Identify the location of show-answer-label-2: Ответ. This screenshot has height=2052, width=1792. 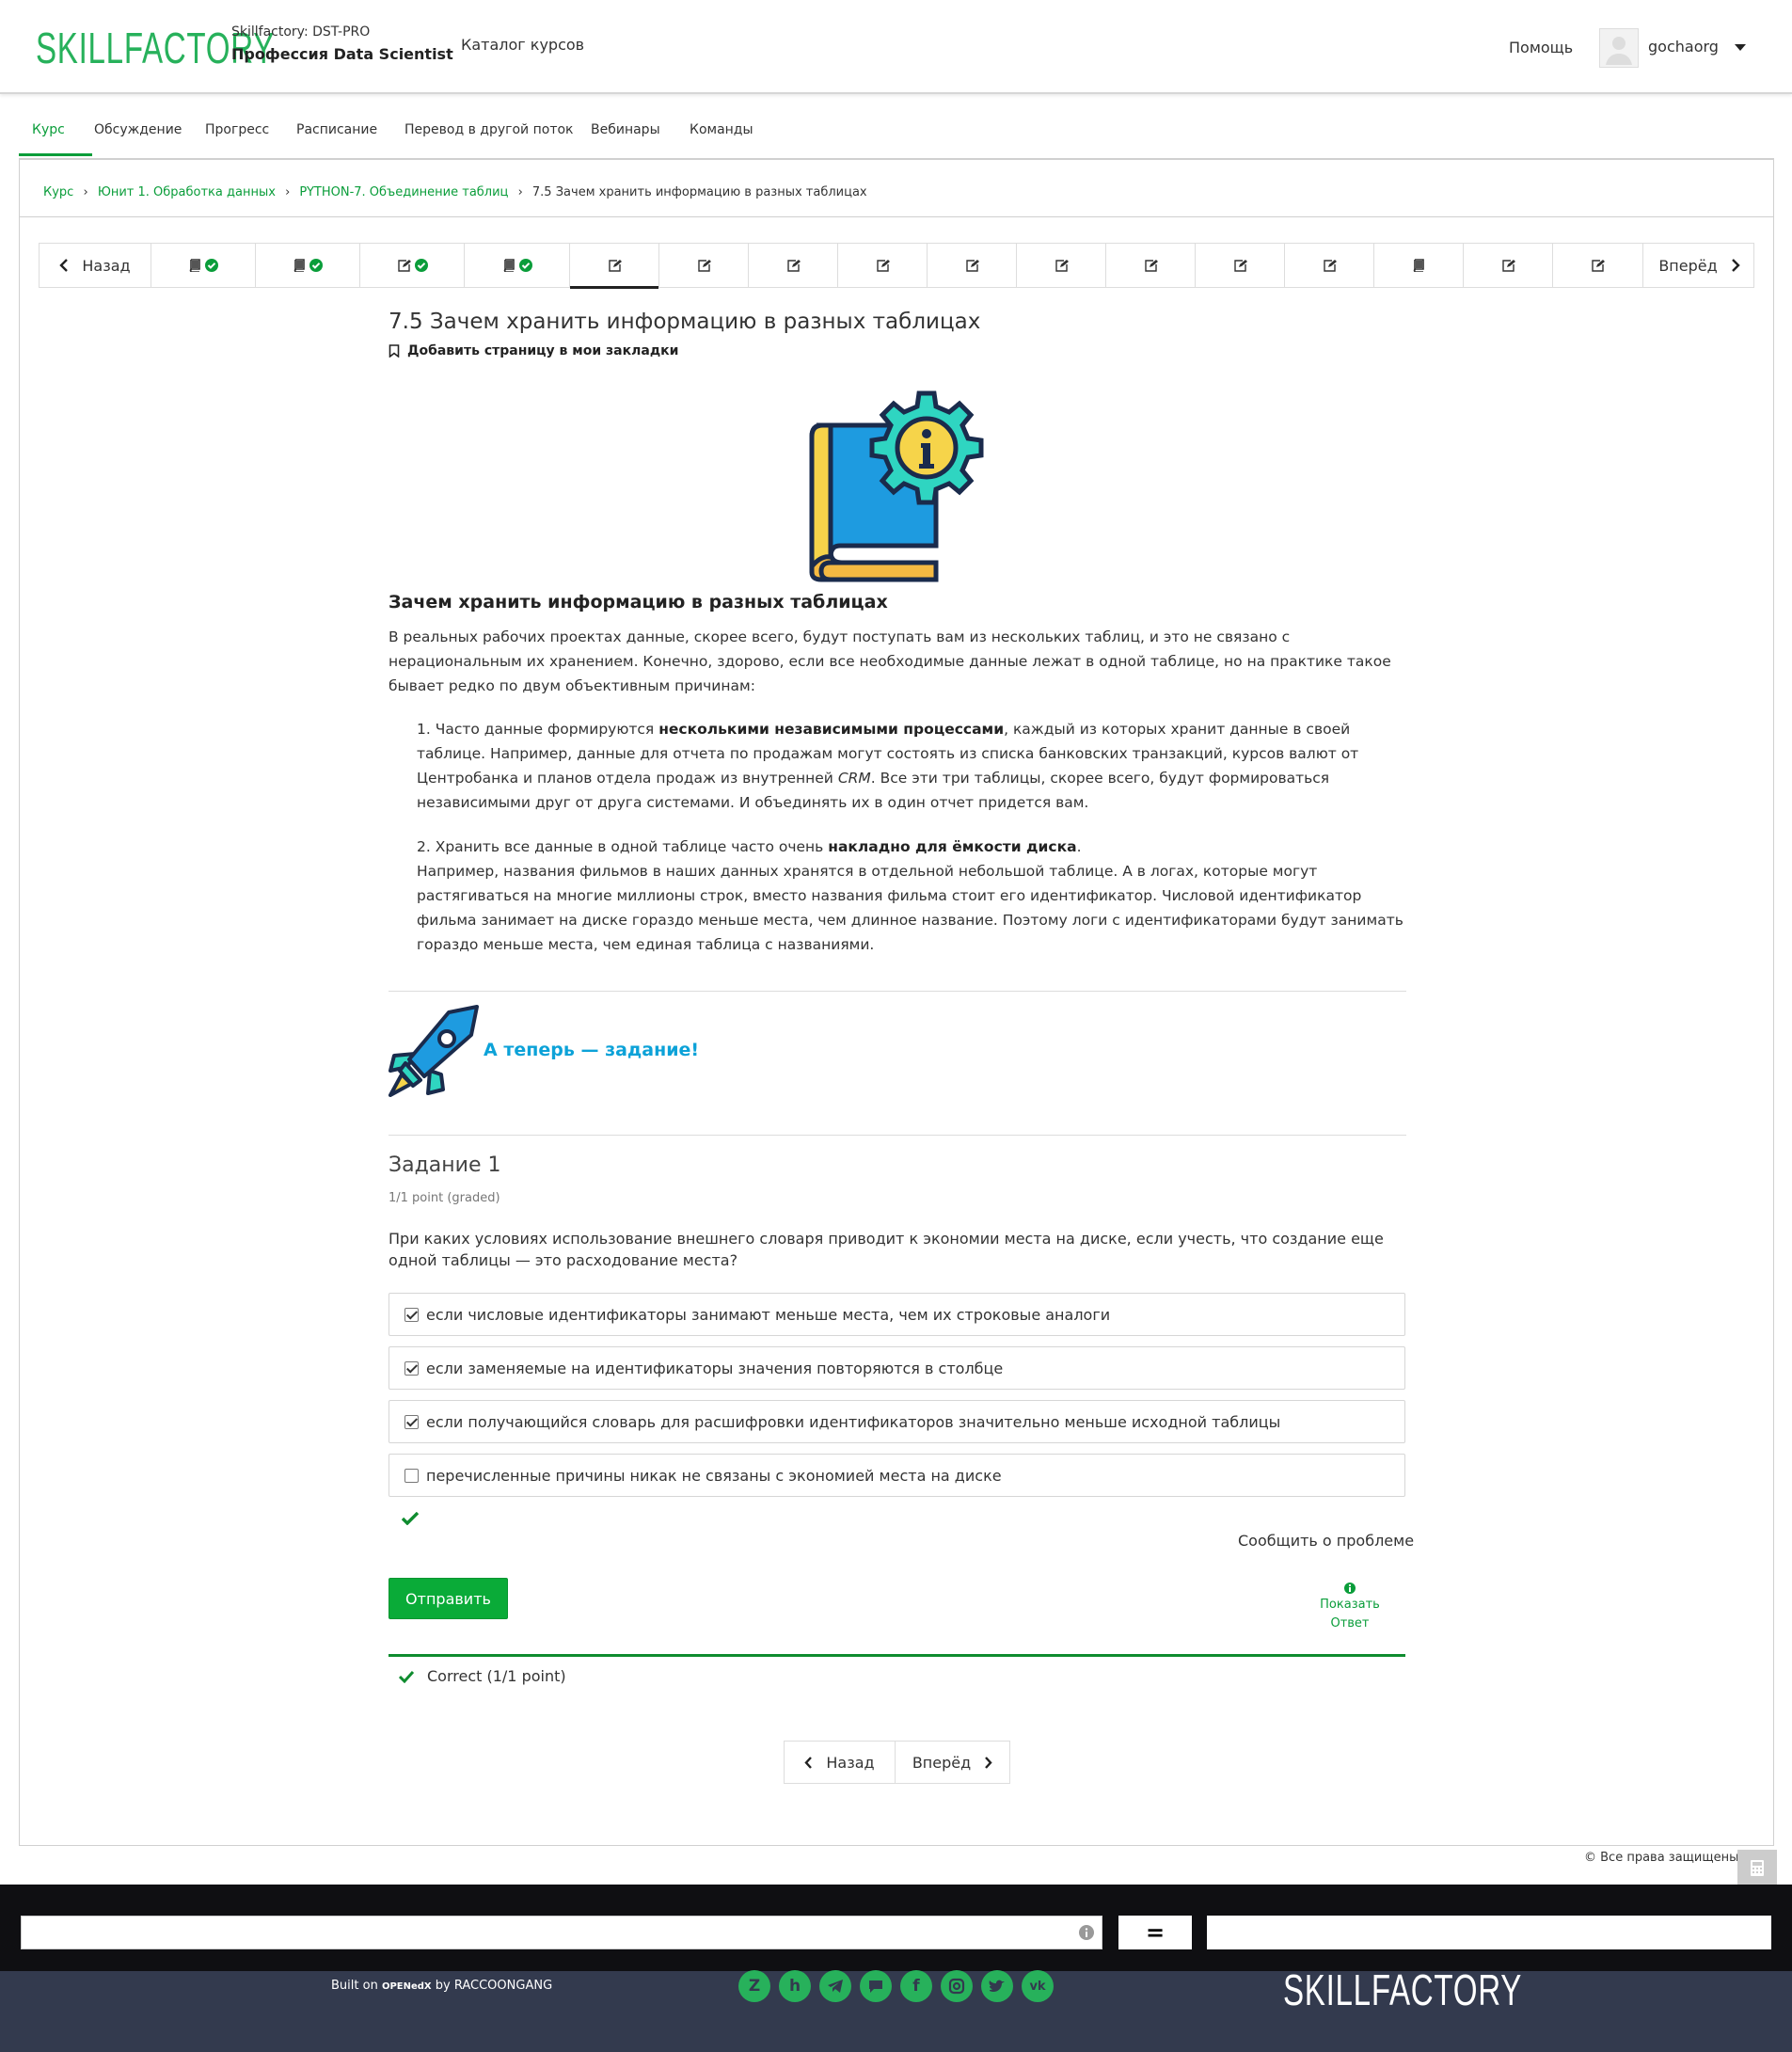
(1350, 1623).